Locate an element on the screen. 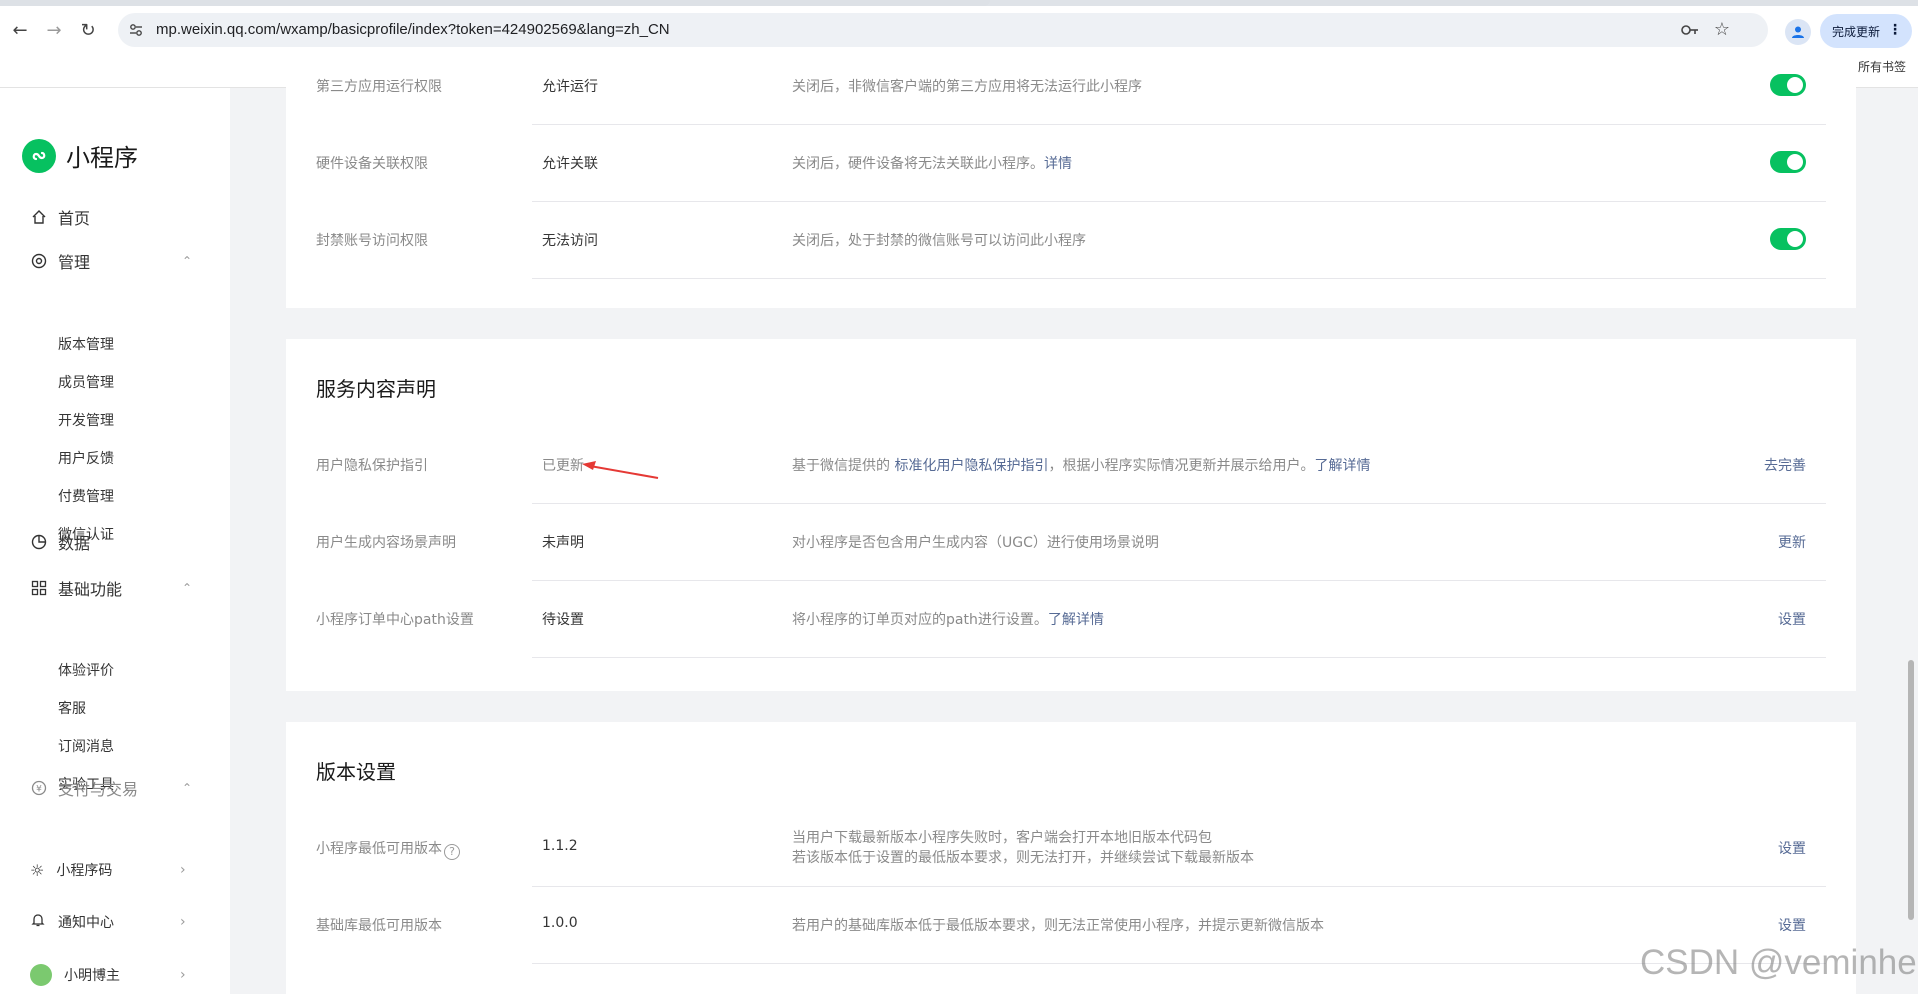 This screenshot has width=1918, height=994. nav-data: 数据 is located at coordinates (60, 542).